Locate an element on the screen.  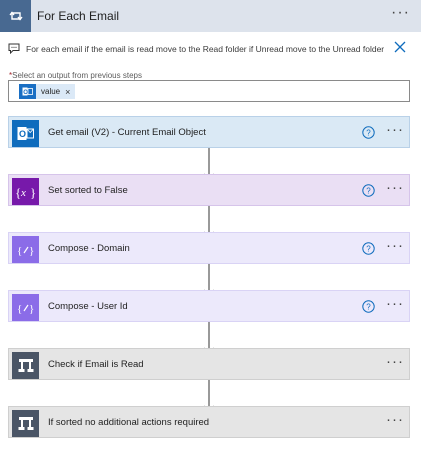
value-token: O value × is located at coordinates (47, 91).